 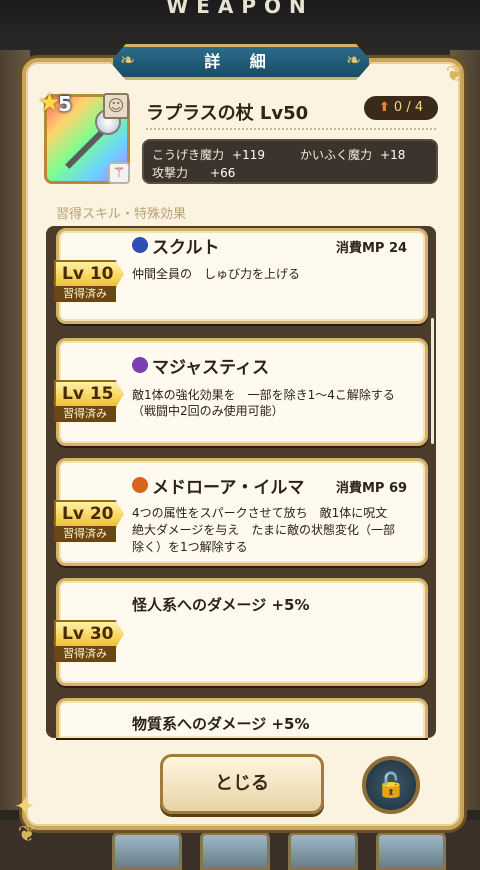 I want to click on stat-value: +66, so click(x=223, y=173).